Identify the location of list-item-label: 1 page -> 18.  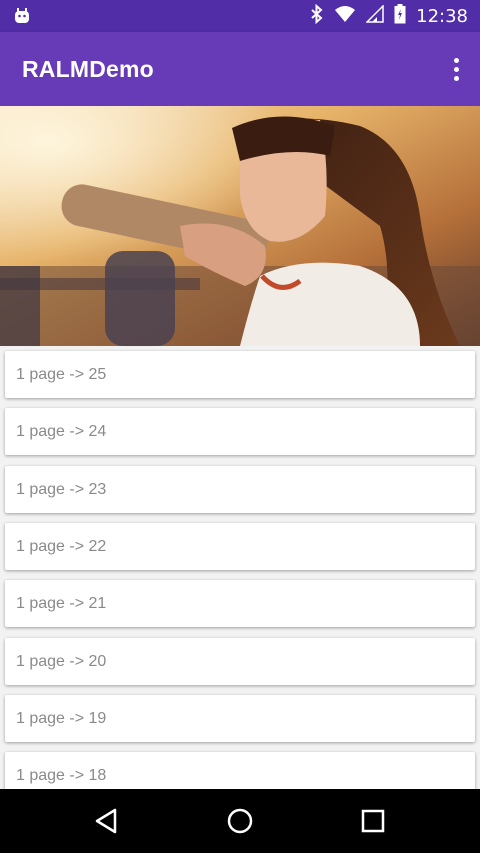
(61, 776).